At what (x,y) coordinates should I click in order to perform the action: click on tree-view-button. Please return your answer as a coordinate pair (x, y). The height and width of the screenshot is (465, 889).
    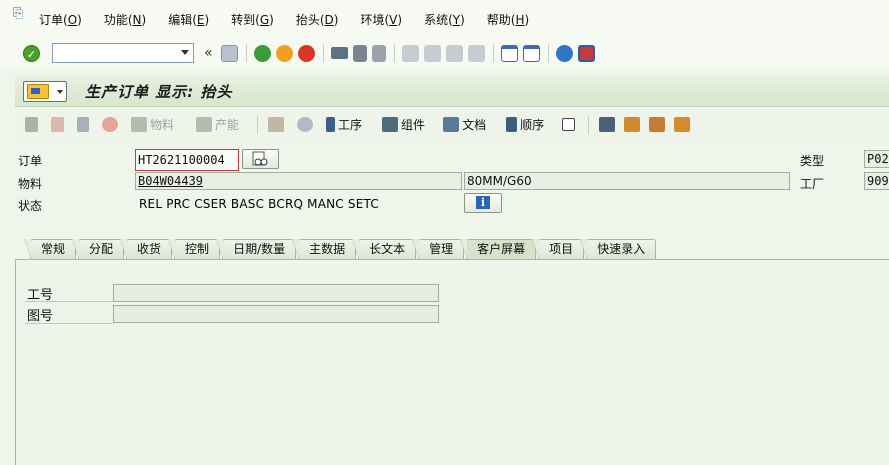
    Looking at the image, I should click on (633, 125).